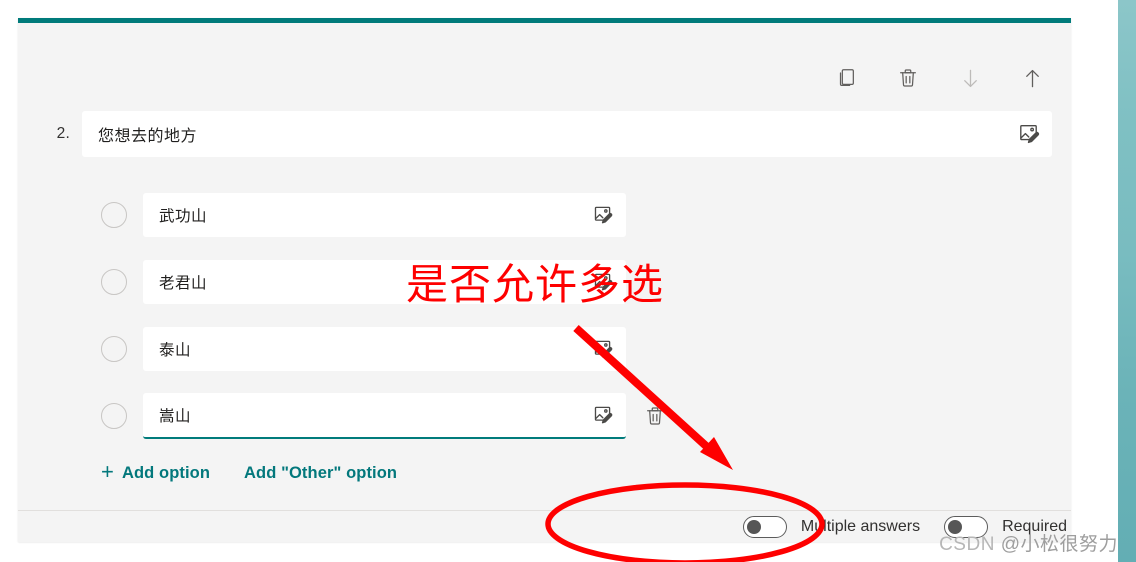 The height and width of the screenshot is (562, 1136). Describe the element at coordinates (384, 281) in the screenshot. I see `option-input: 老君山` at that location.